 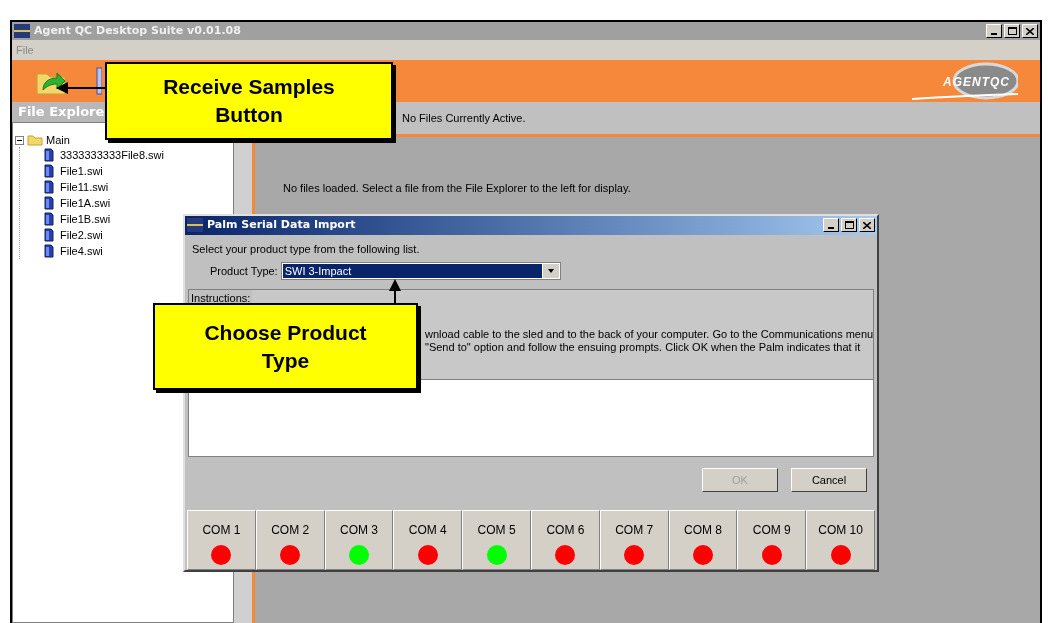 What do you see at coordinates (285, 346) in the screenshot?
I see `callout-text: Choose Product Type` at bounding box center [285, 346].